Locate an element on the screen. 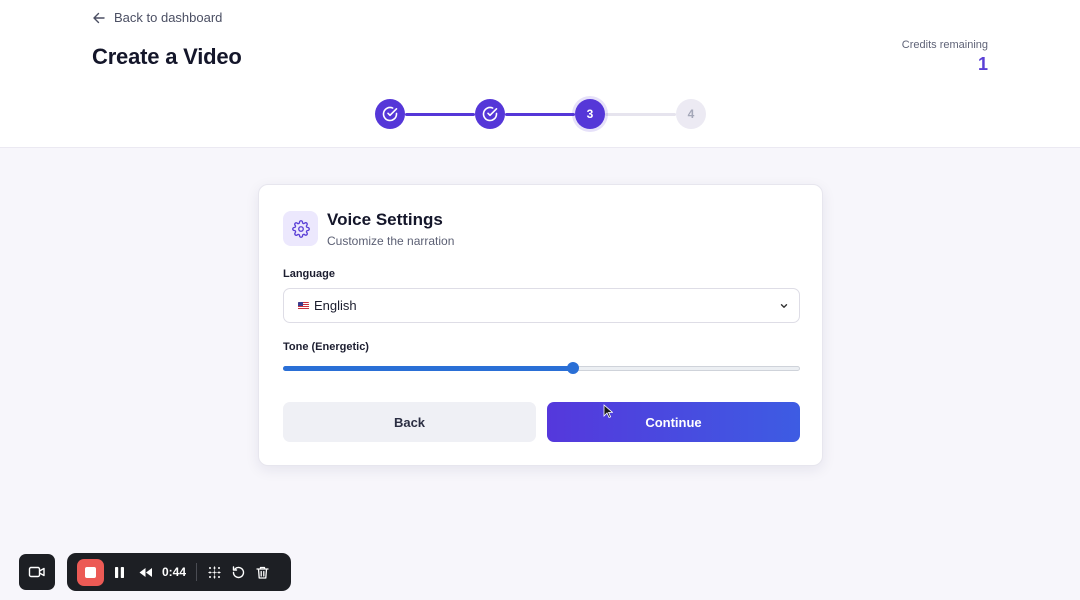 The width and height of the screenshot is (1080, 600). trash-icon is located at coordinates (262, 572).